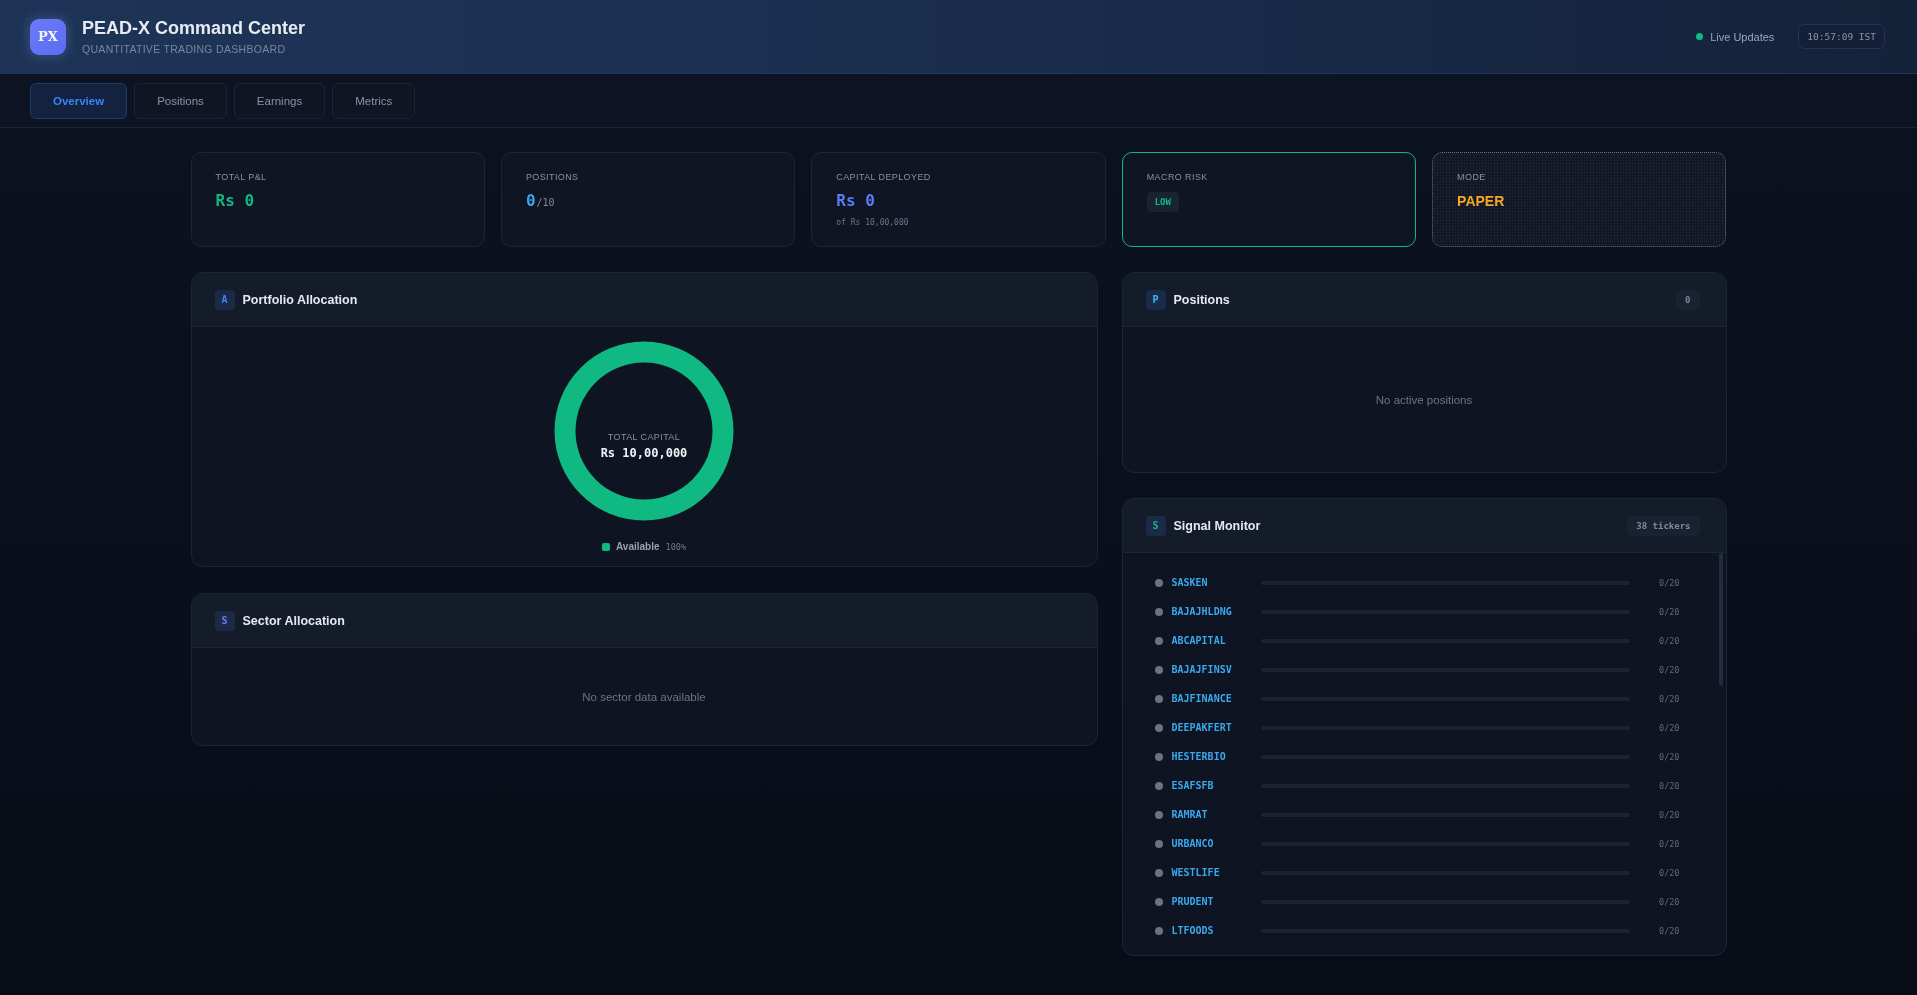 The image size is (1917, 995). What do you see at coordinates (300, 299) in the screenshot?
I see `panel-title: Portfolio Allocation` at bounding box center [300, 299].